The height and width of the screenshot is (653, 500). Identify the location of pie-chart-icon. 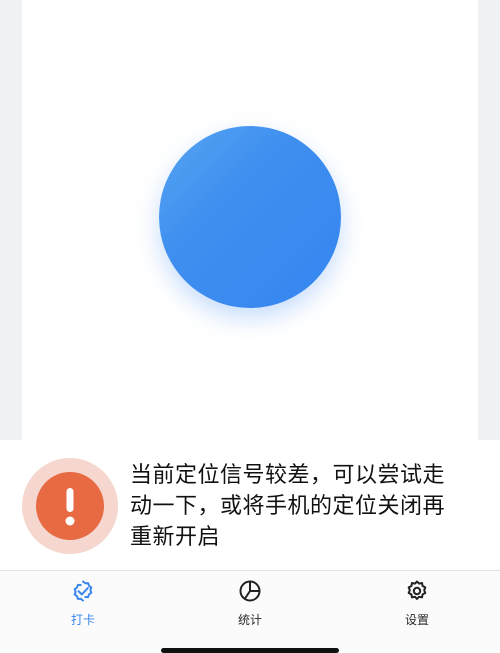
(250, 591).